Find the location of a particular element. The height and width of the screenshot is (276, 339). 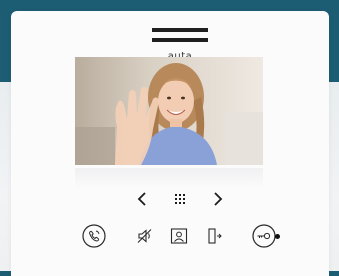

mute-speaker-icon is located at coordinates (144, 236).